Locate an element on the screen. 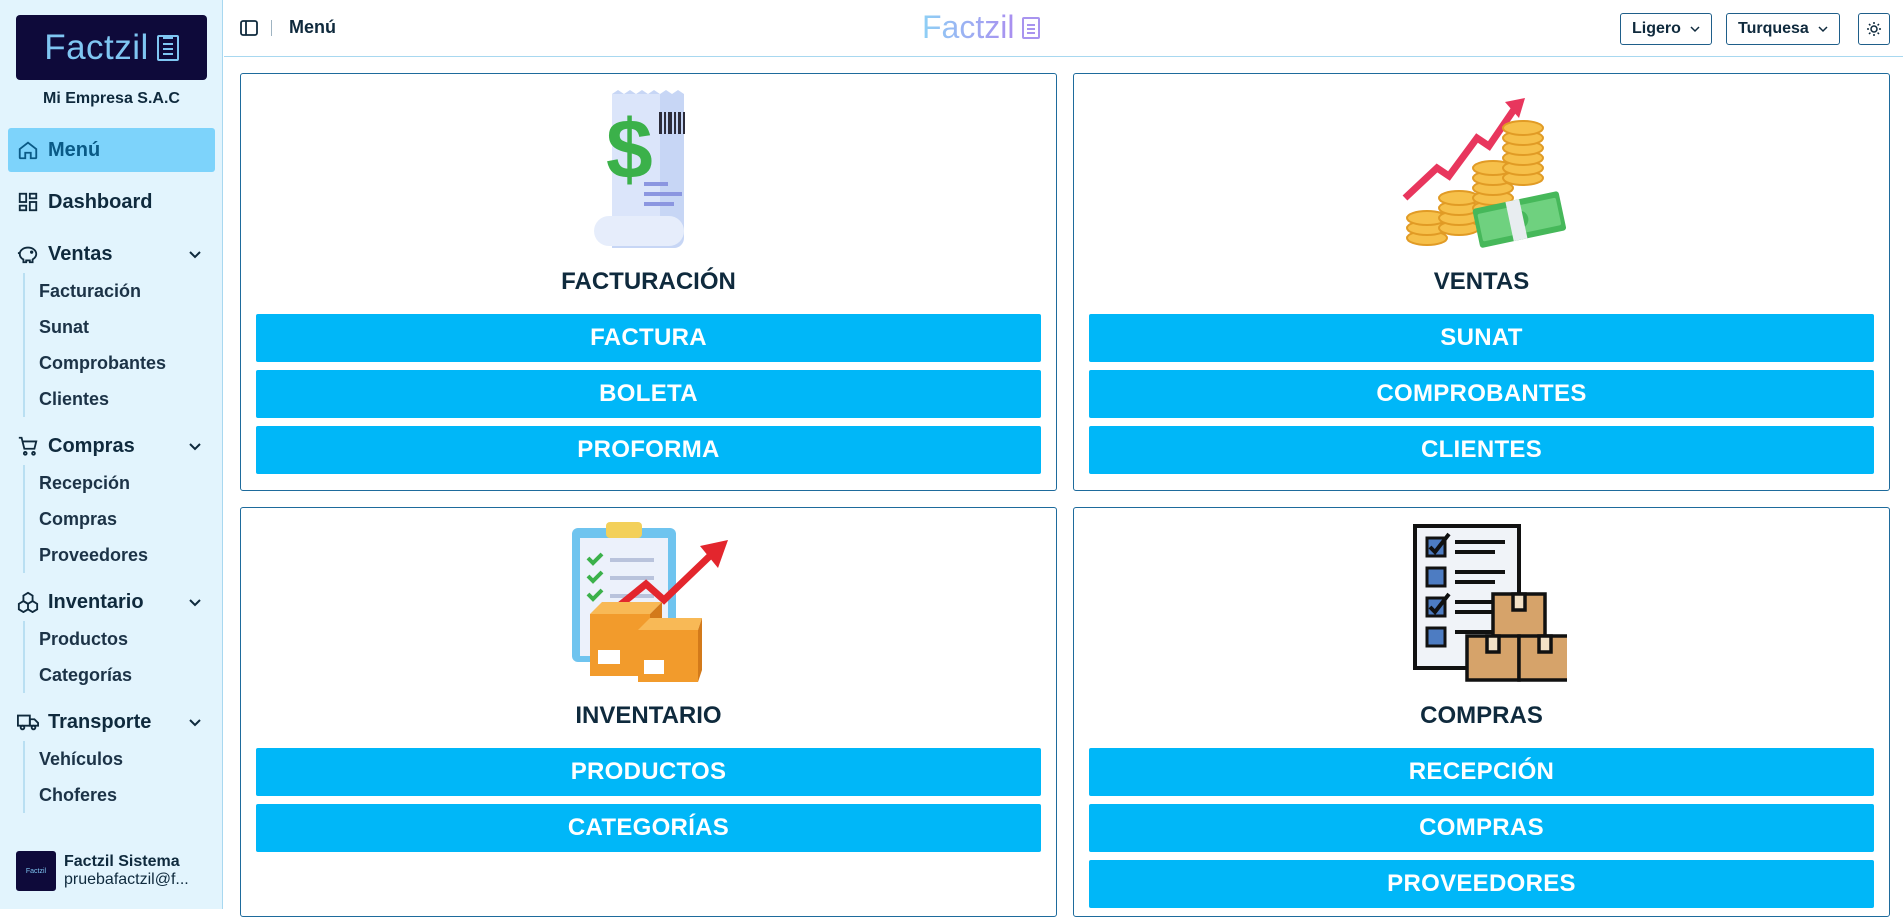  sidebar-item-label: Transporte is located at coordinates (100, 721).